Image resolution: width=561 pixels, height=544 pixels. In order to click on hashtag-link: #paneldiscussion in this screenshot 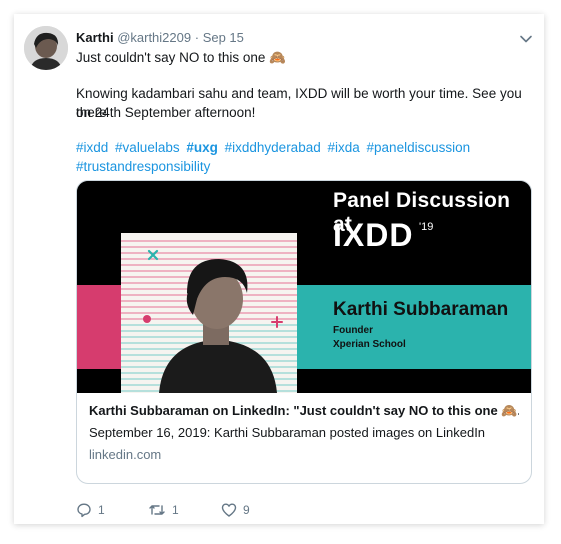, I will do `click(419, 147)`.